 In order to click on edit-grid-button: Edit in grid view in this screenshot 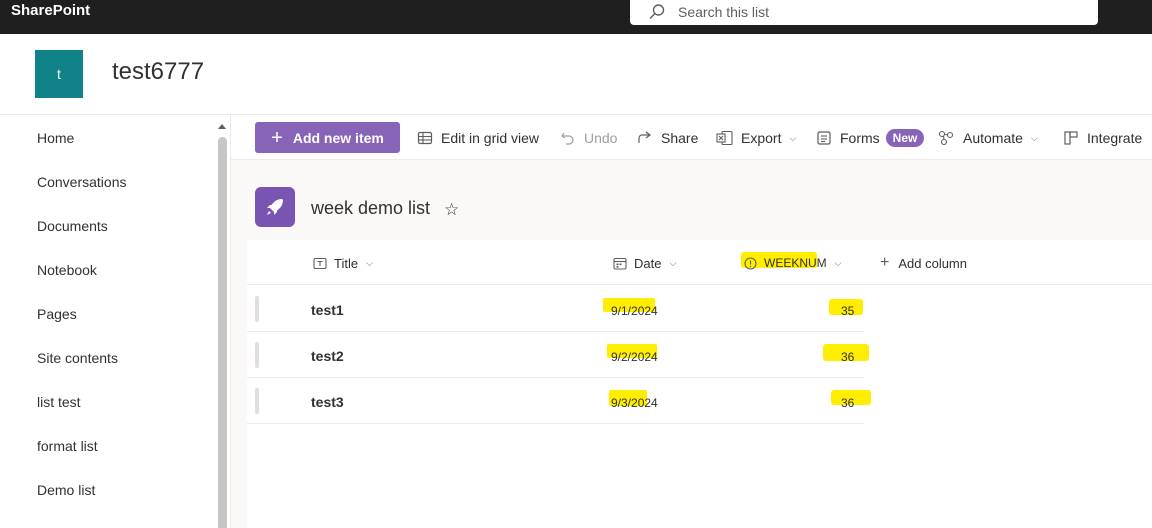, I will do `click(478, 138)`.